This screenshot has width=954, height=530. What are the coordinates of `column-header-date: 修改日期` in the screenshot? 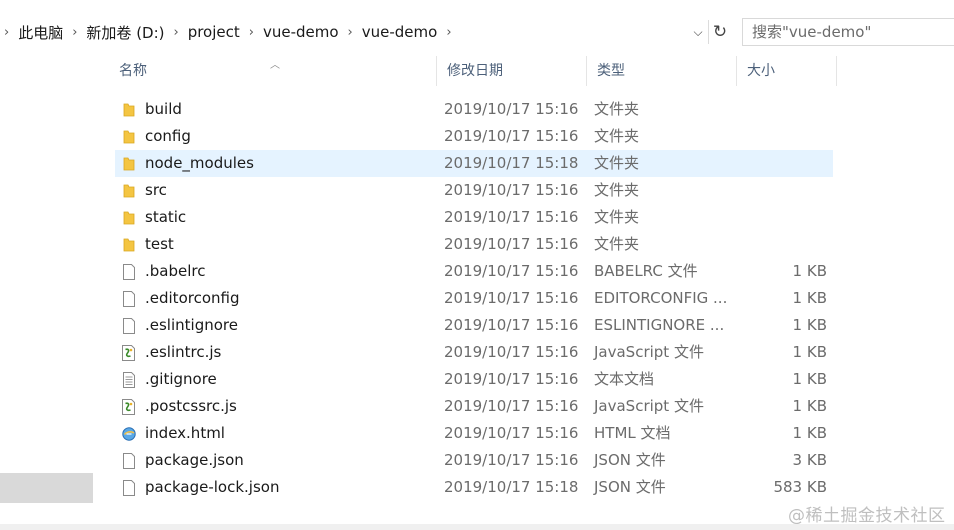 It's located at (512, 71).